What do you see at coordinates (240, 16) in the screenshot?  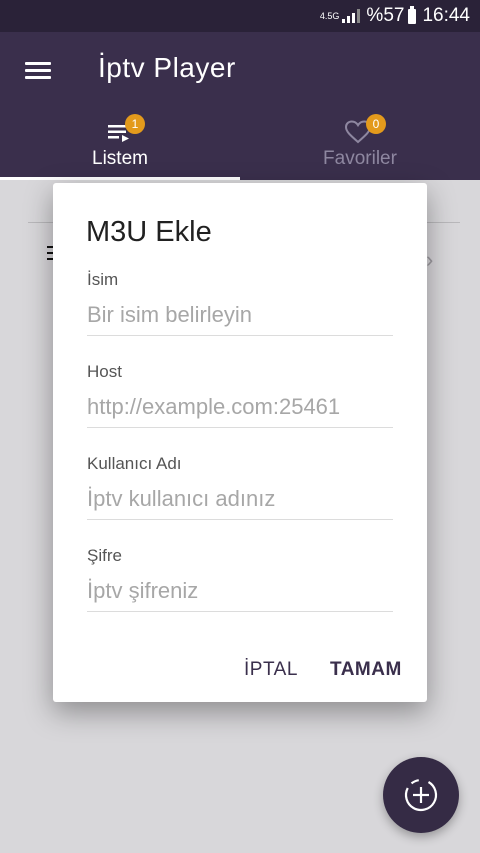 I see `status-bar: 4.5G %57 16:44` at bounding box center [240, 16].